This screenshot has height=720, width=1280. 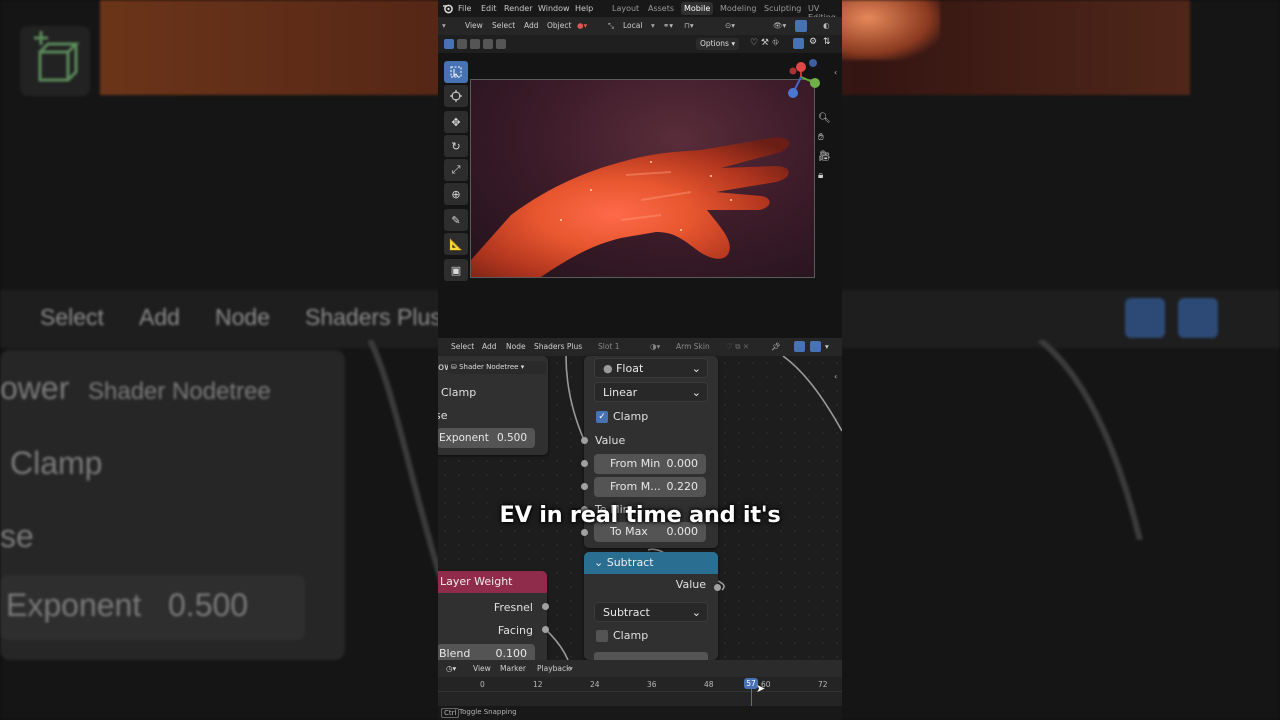 I want to click on timeline-menu-marker: Marker, so click(x=513, y=668).